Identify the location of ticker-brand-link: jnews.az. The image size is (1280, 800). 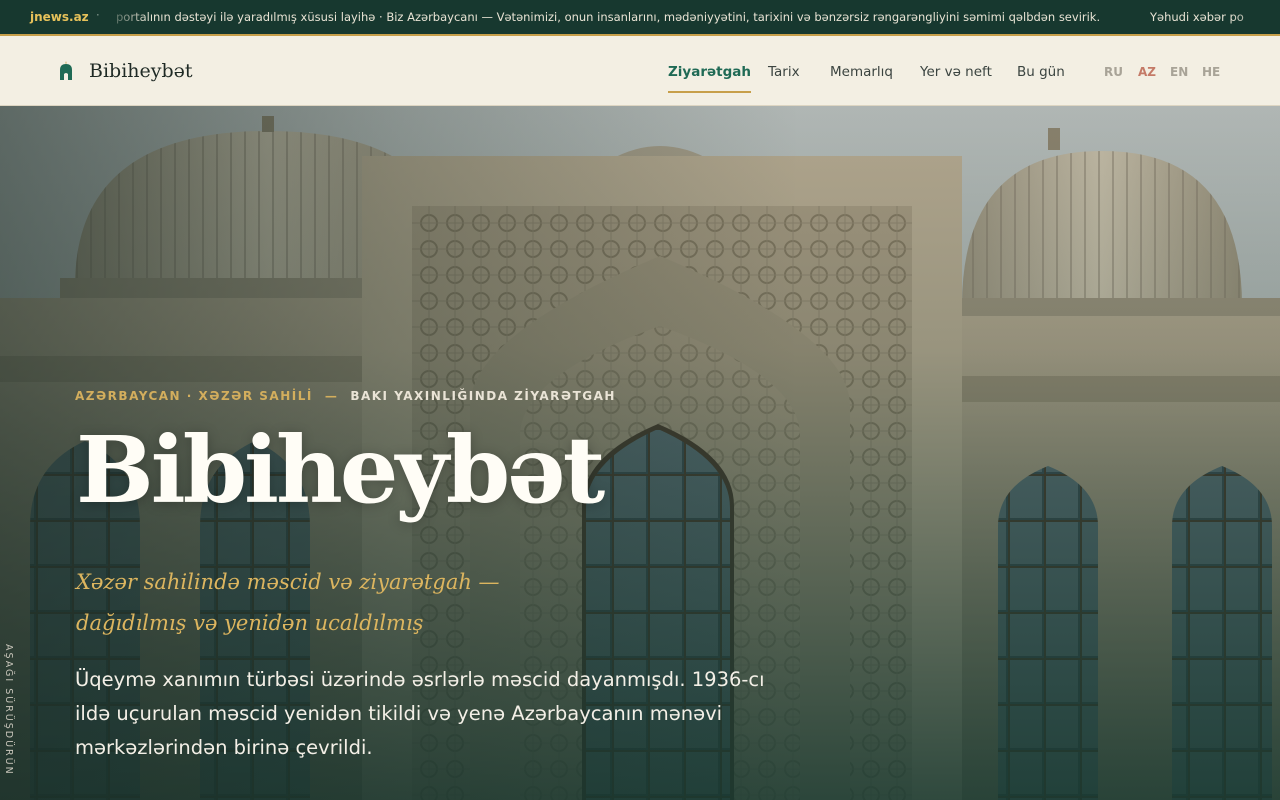
(59, 17).